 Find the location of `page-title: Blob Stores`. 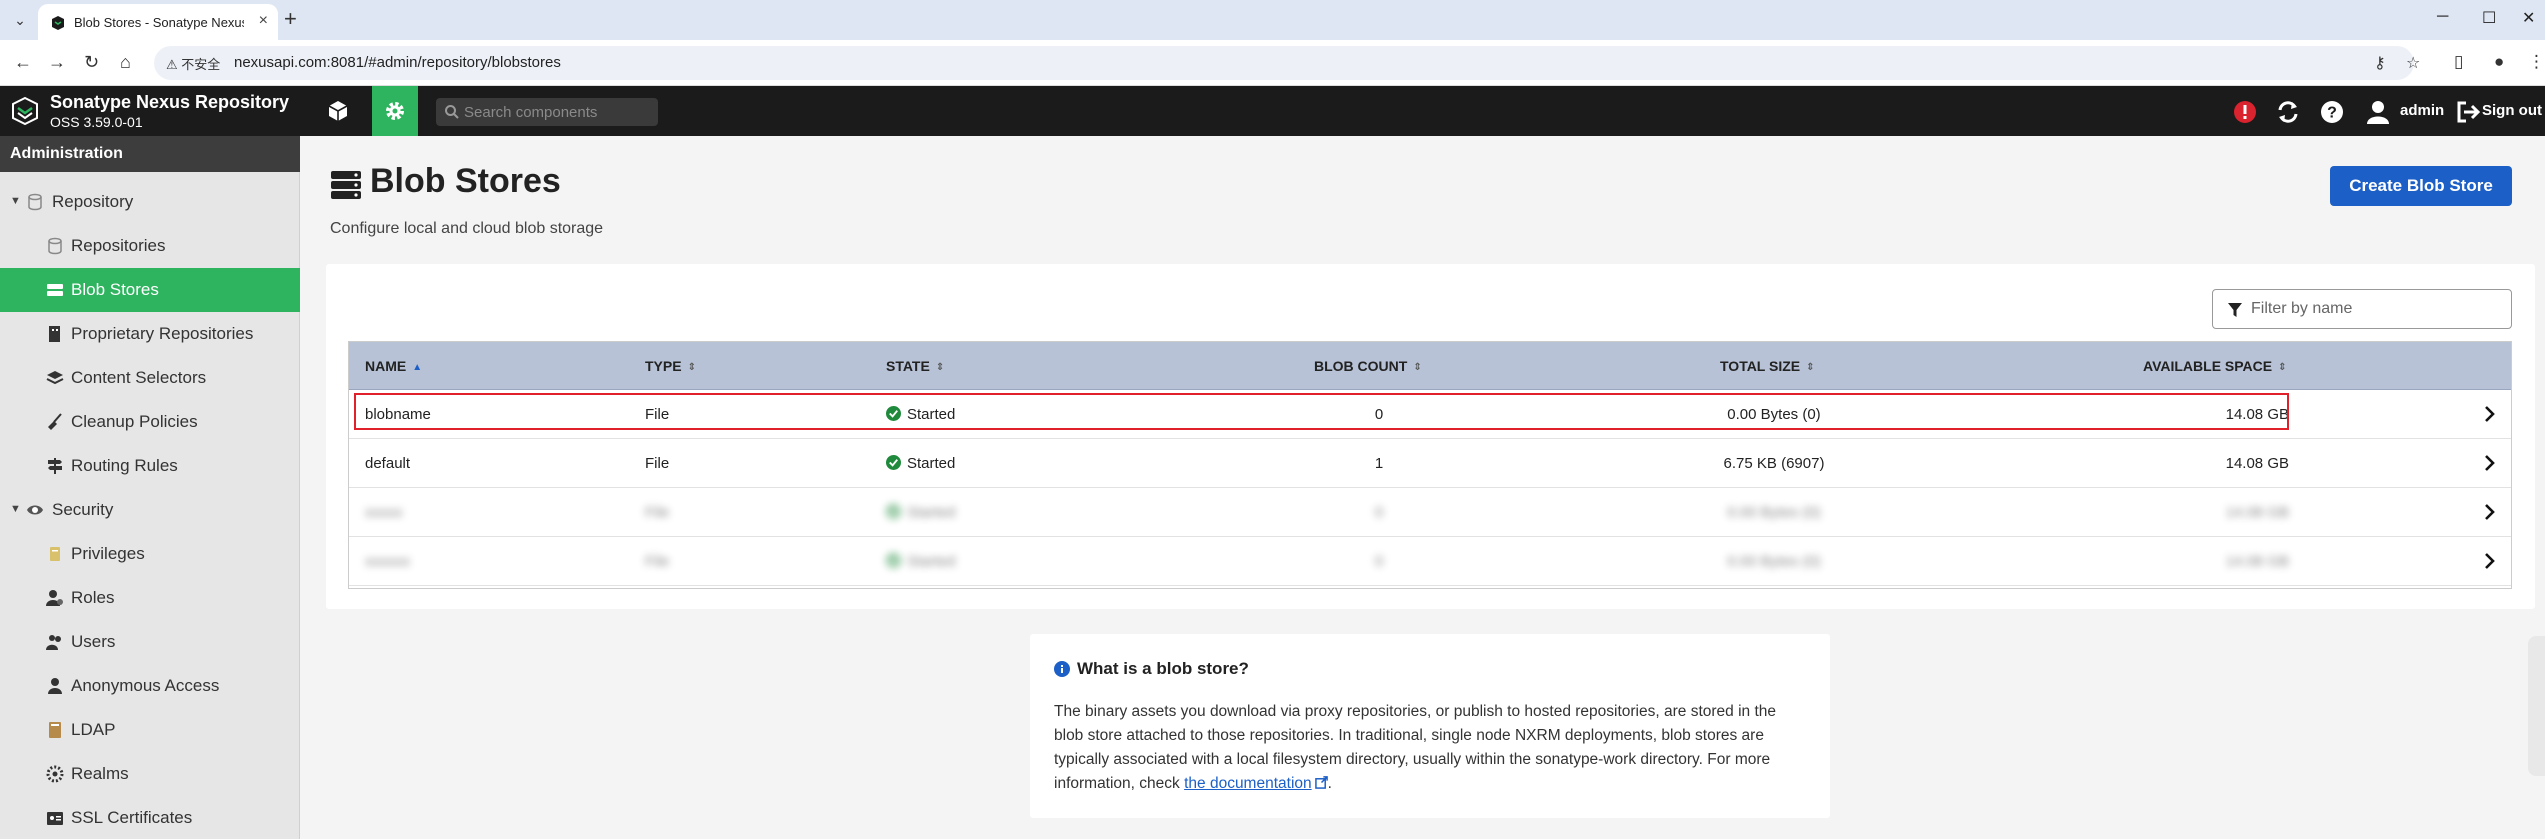

page-title: Blob Stores is located at coordinates (465, 181).